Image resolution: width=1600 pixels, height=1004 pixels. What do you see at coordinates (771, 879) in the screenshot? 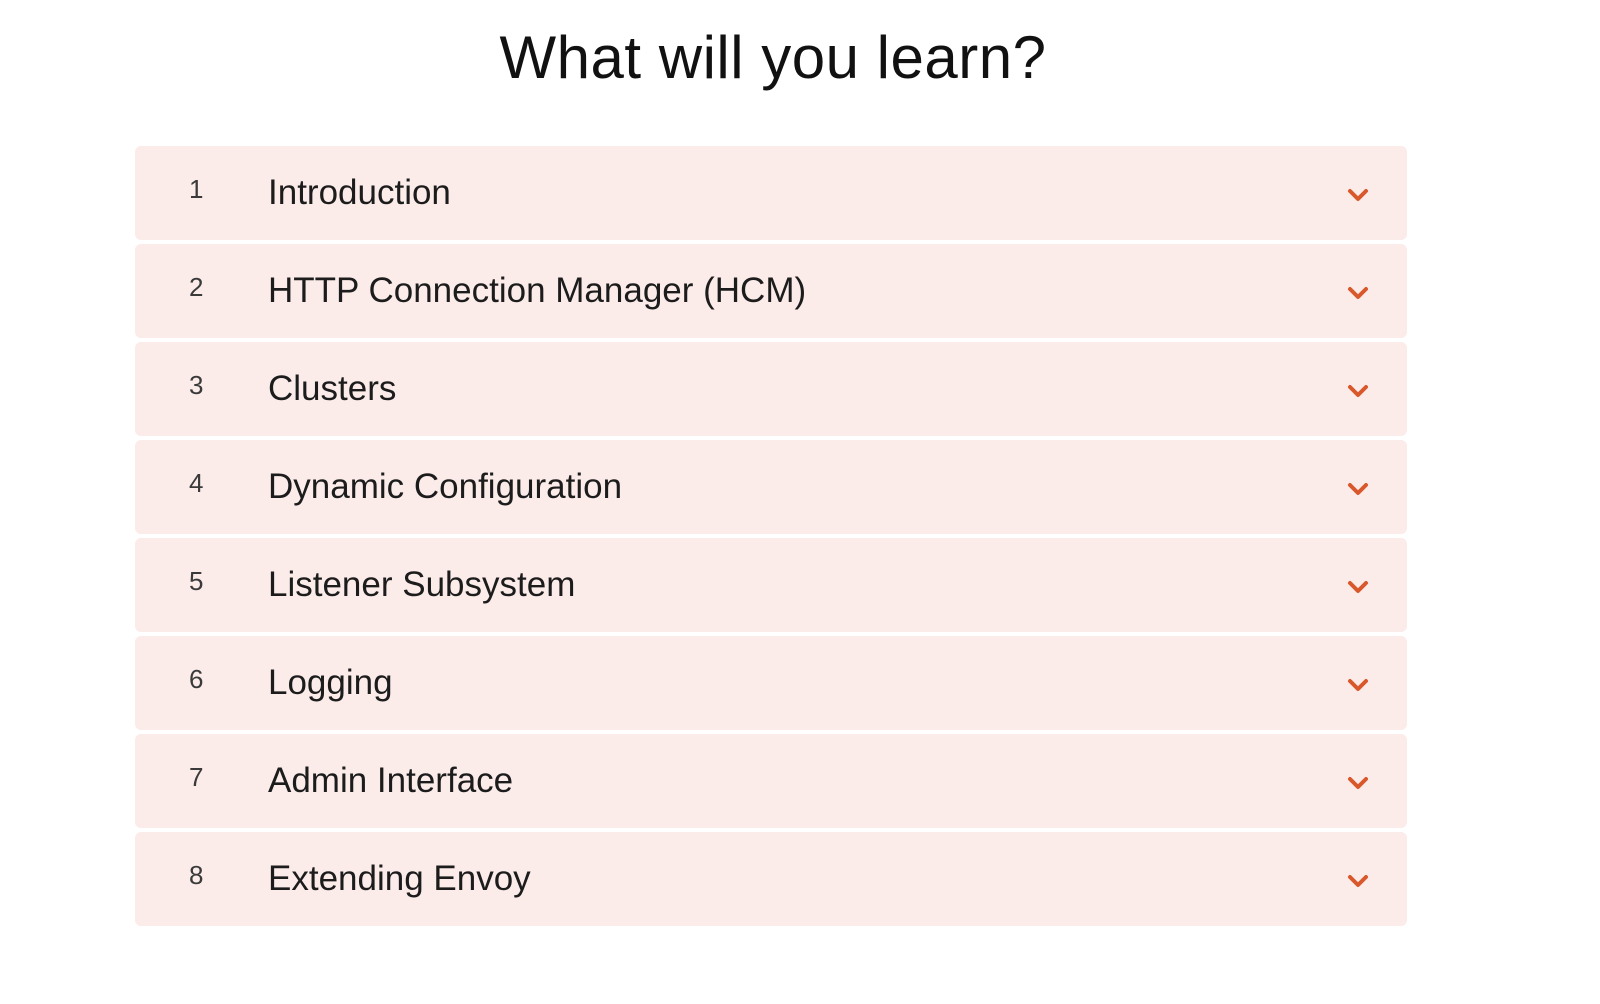
I see `module-item-extending-envoy: 8 Extending Envoy` at bounding box center [771, 879].